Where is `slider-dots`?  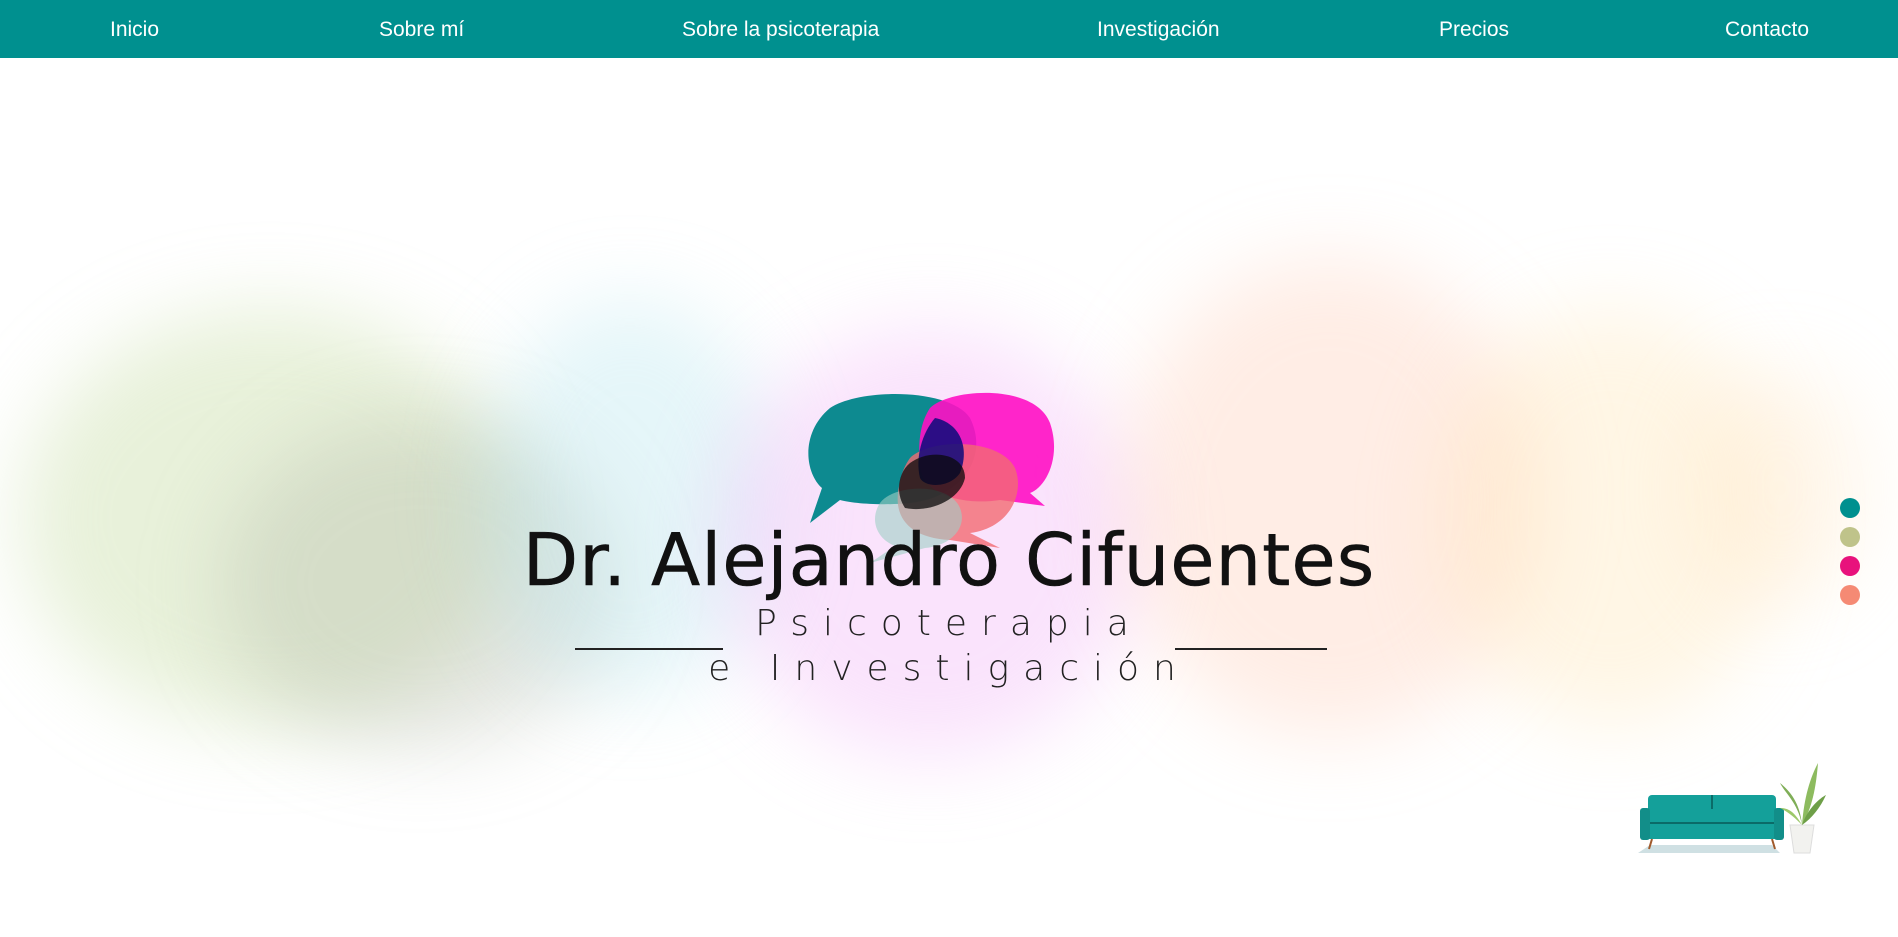
slider-dots is located at coordinates (1851, 556).